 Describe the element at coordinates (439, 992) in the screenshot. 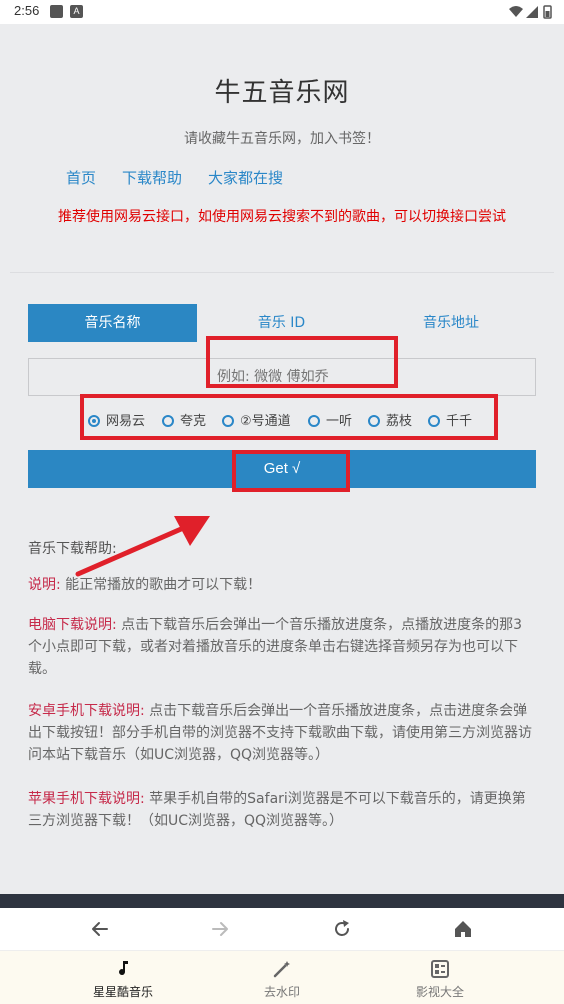

I see `bottom-nav-label: 影视大全` at that location.